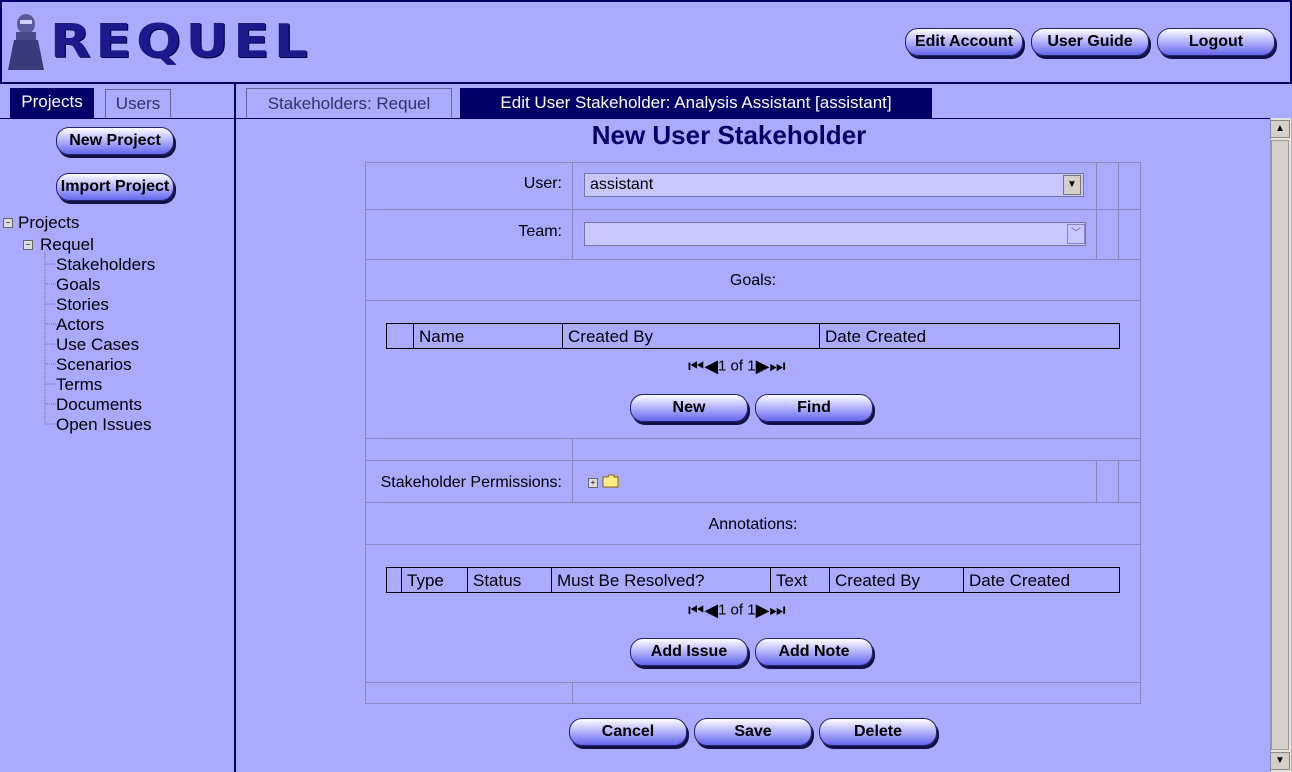 The height and width of the screenshot is (772, 1292). I want to click on annotations-col-status: Status, so click(509, 580).